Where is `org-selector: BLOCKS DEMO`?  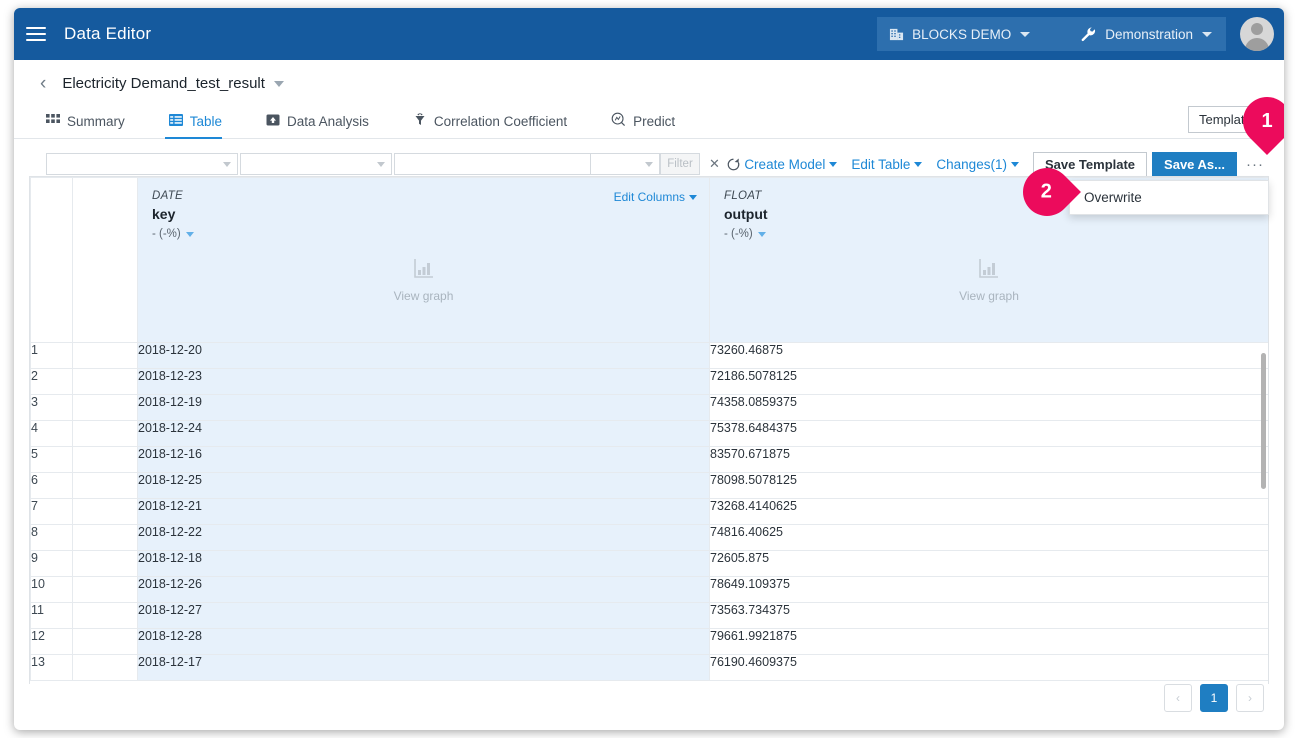 org-selector: BLOCKS DEMO is located at coordinates (975, 34).